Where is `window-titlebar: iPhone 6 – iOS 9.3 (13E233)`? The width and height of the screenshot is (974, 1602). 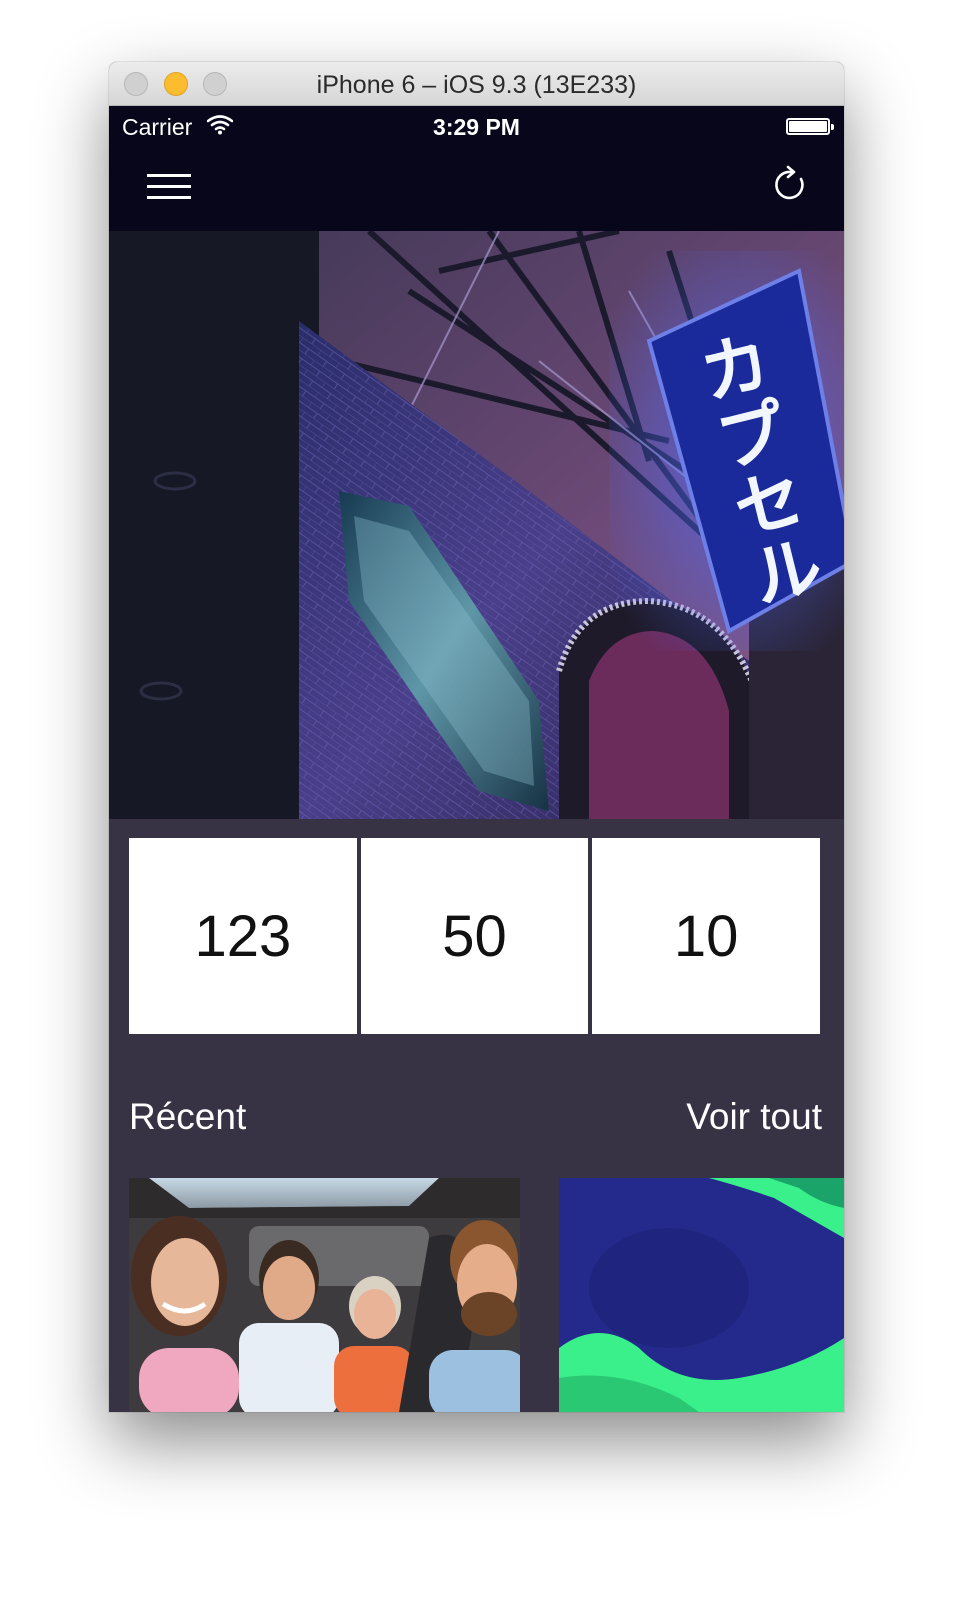 window-titlebar: iPhone 6 – iOS 9.3 (13E233) is located at coordinates (476, 84).